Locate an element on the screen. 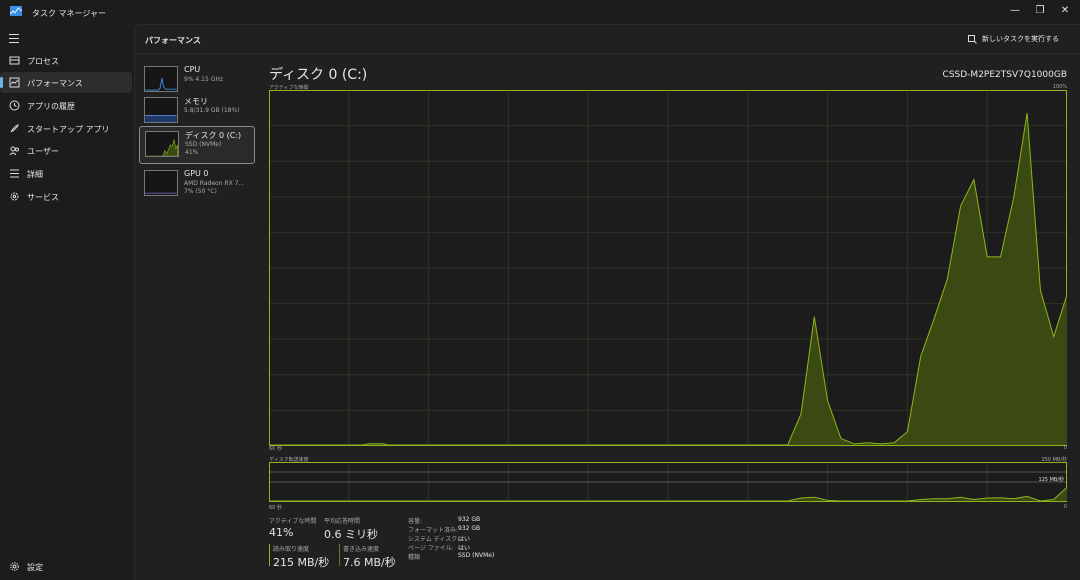 The height and width of the screenshot is (580, 1080). chart1-left-bottom: 60 秒 is located at coordinates (275, 449).